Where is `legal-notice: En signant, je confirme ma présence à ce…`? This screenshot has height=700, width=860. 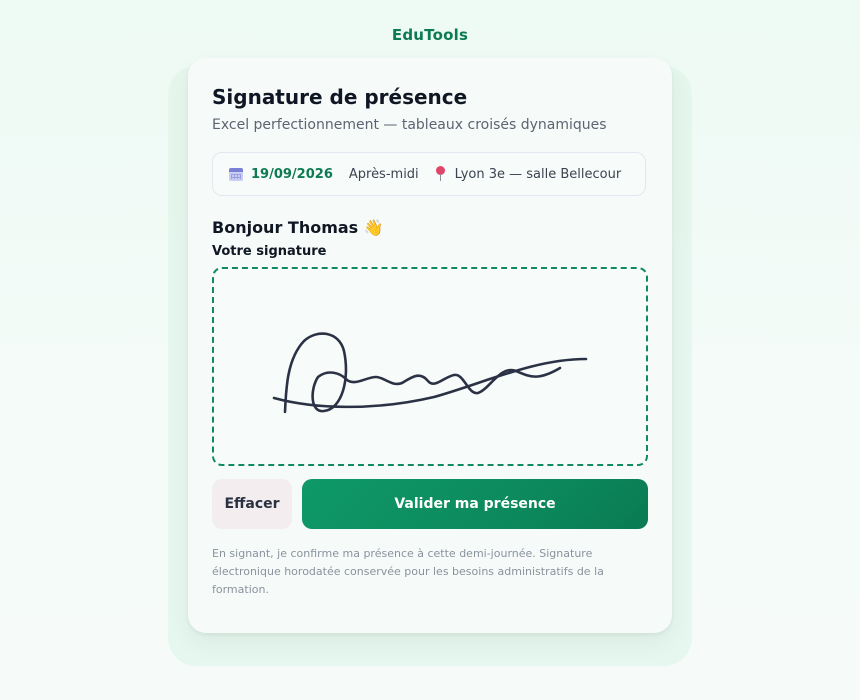
legal-notice: En signant, je confirme ma présence à ce… is located at coordinates (408, 571).